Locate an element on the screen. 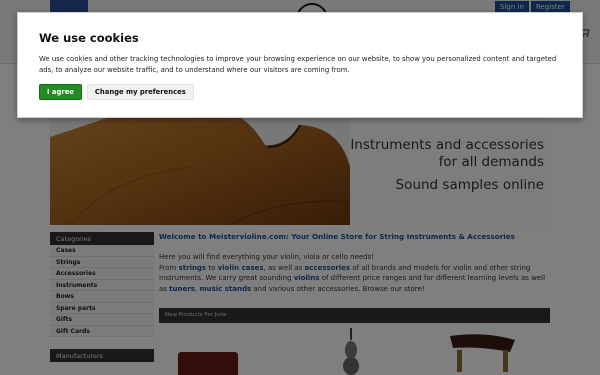 This screenshot has height=375, width=600. agree-button: I agree is located at coordinates (60, 92).